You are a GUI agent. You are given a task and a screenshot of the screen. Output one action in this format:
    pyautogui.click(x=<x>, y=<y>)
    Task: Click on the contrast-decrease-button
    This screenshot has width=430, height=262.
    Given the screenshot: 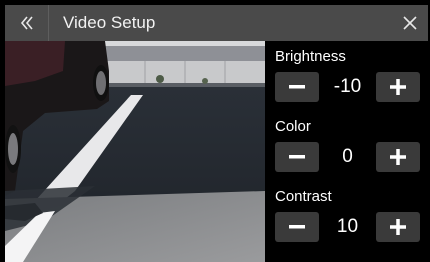 What is the action you would take?
    pyautogui.click(x=297, y=227)
    